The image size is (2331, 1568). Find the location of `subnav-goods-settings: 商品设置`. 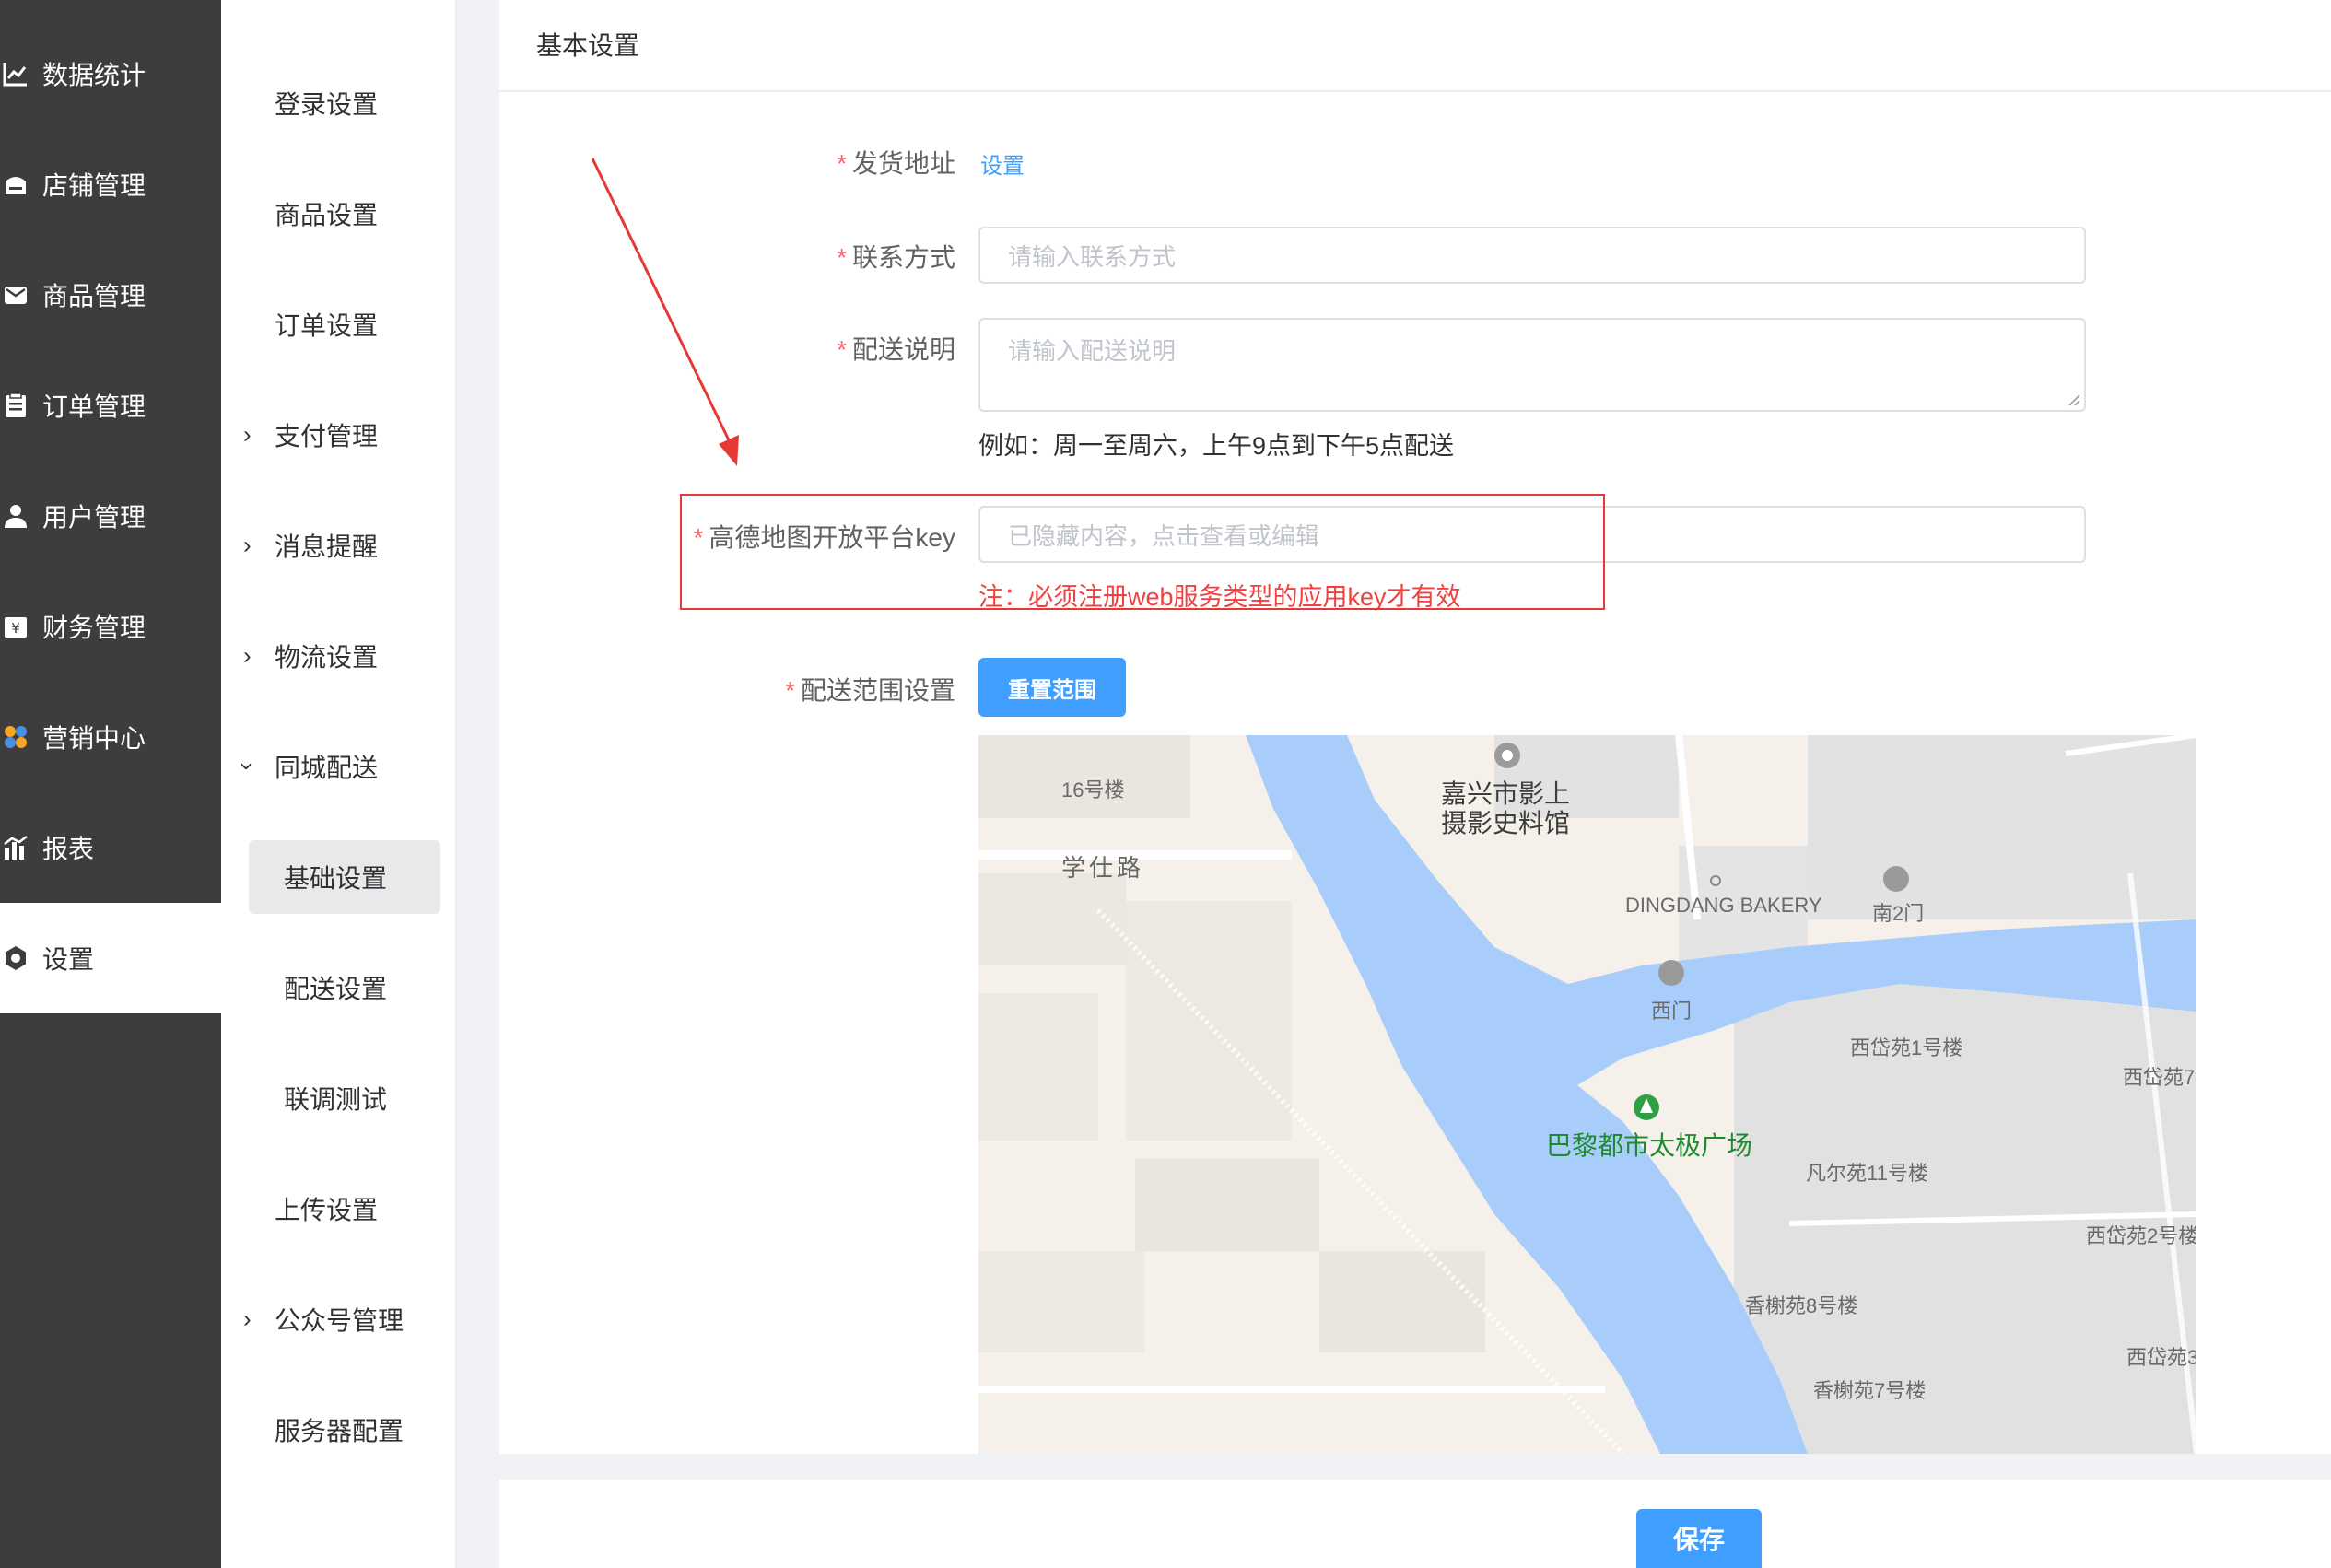

subnav-goods-settings: 商品设置 is located at coordinates (339, 214).